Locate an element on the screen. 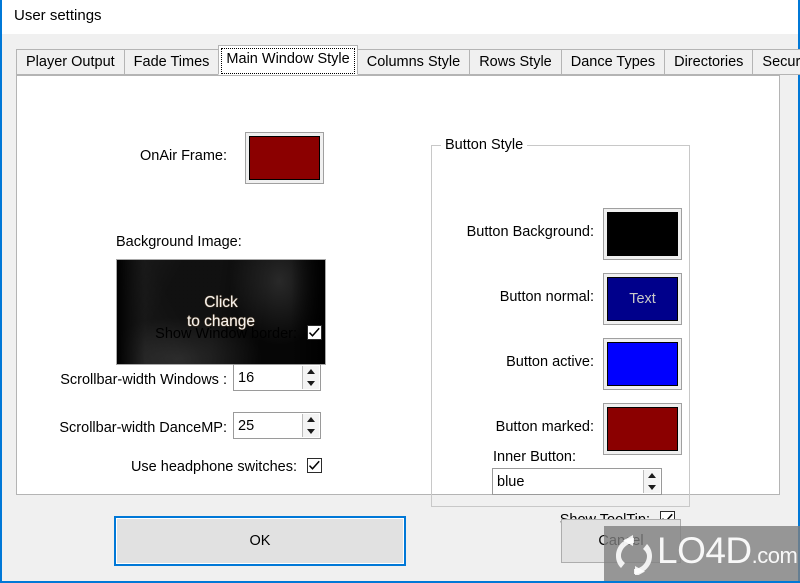 This screenshot has height=583, width=800. button-background-color-swatch is located at coordinates (642, 234).